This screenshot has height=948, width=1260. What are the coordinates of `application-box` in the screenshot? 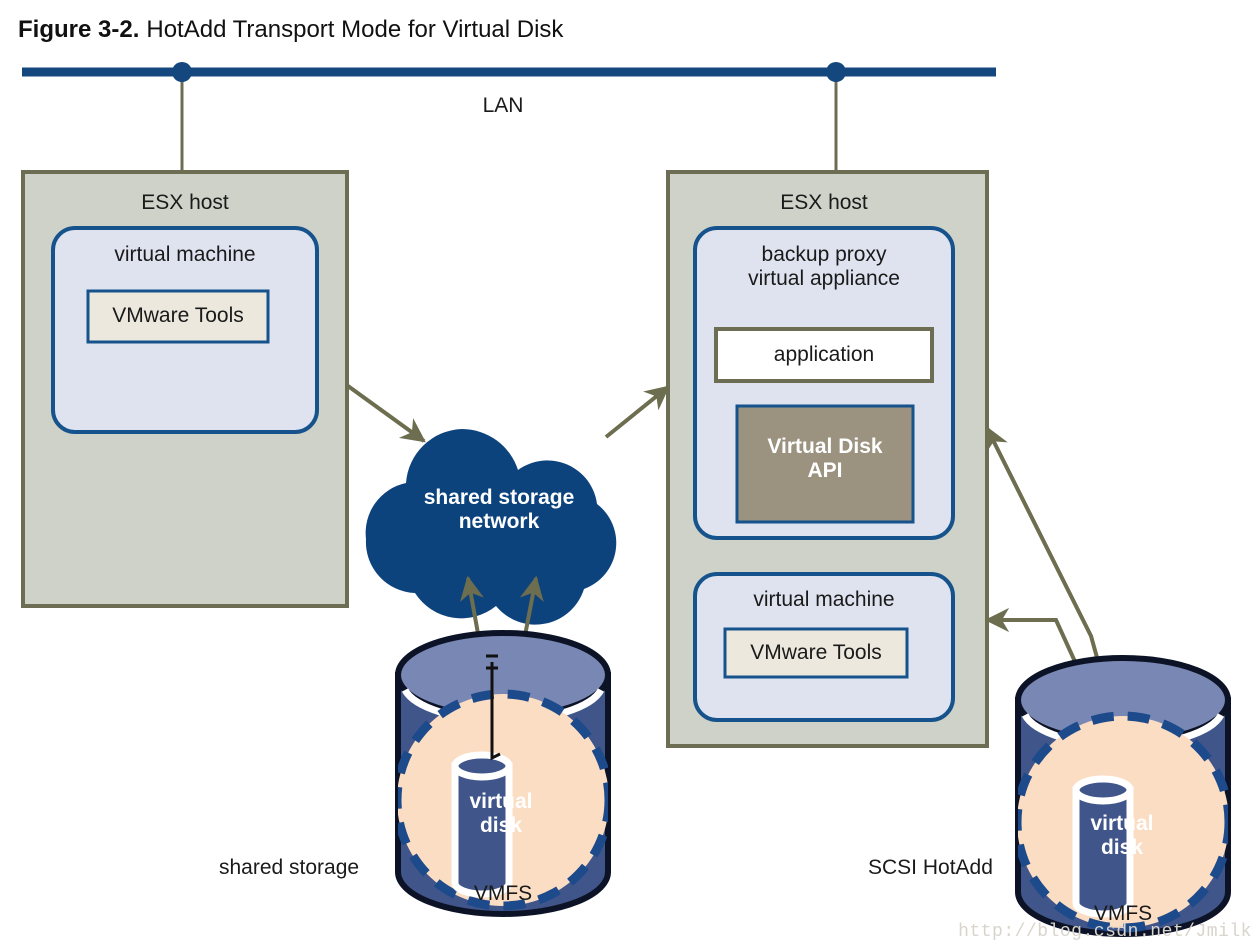 It's located at (824, 355).